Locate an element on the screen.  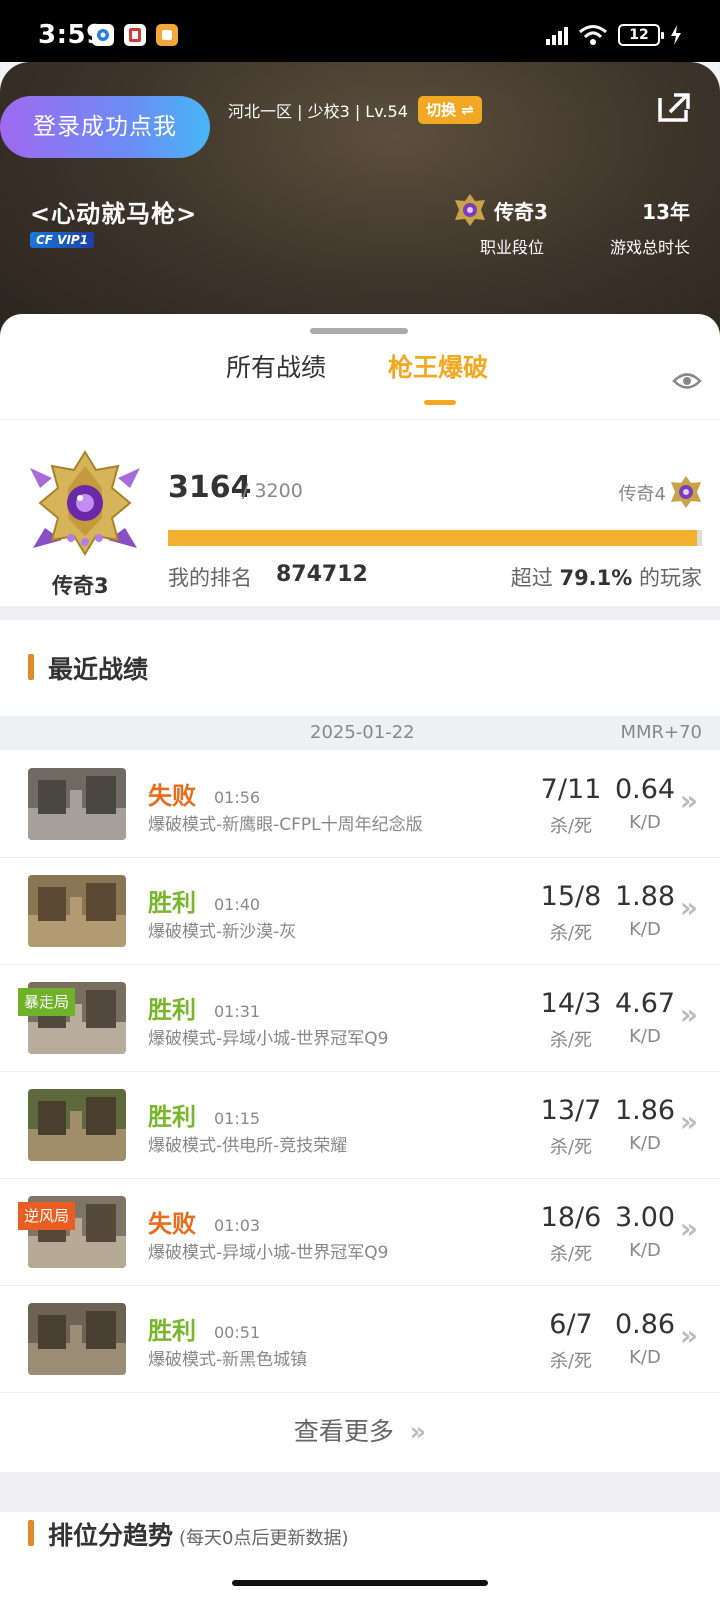
status-bar: 3:59 12 is located at coordinates (360, 31).